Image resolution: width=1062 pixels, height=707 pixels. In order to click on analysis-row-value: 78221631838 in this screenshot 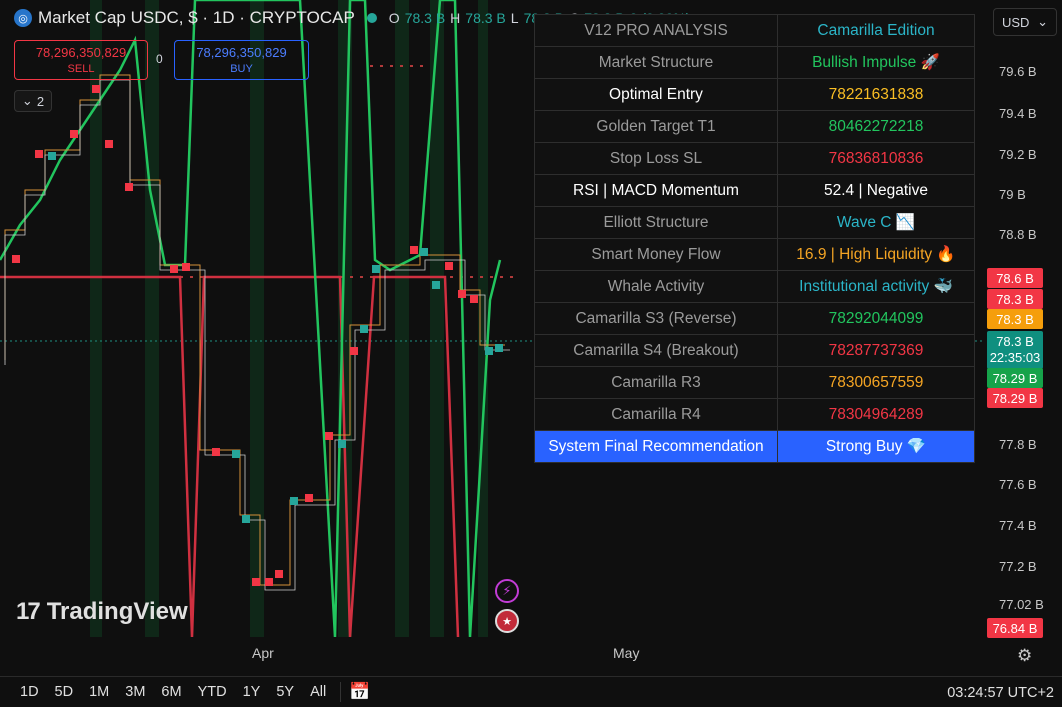, I will do `click(876, 94)`.